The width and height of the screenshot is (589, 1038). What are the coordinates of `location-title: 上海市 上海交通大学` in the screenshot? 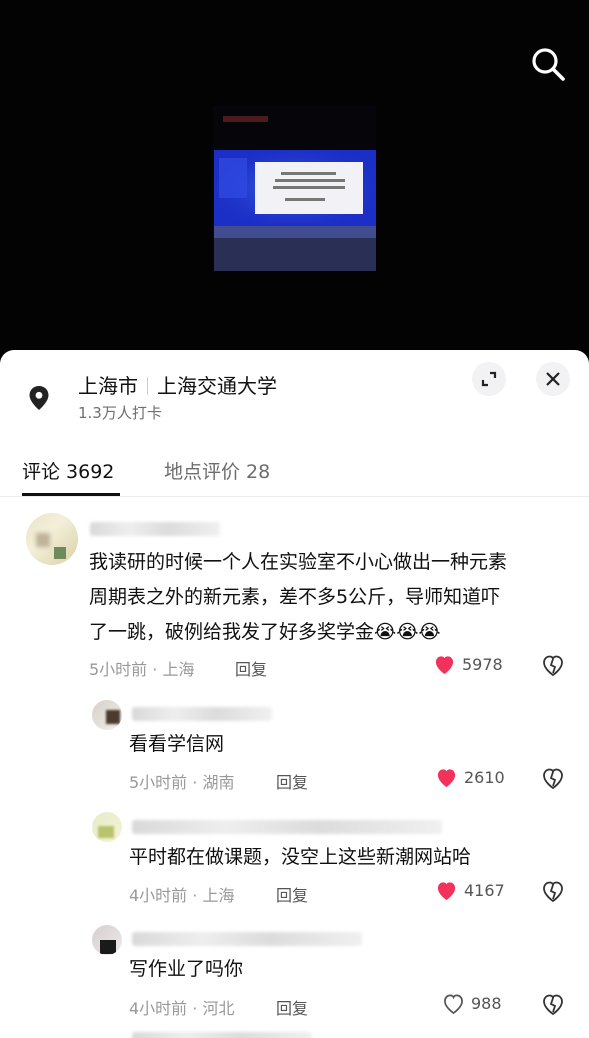 It's located at (177, 384).